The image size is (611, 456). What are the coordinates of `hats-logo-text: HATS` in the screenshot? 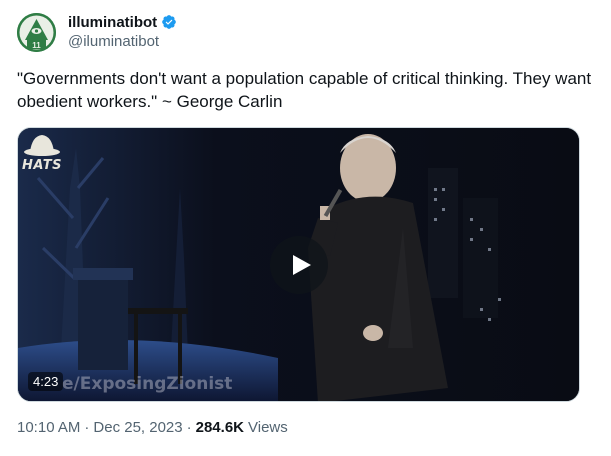 It's located at (42, 165).